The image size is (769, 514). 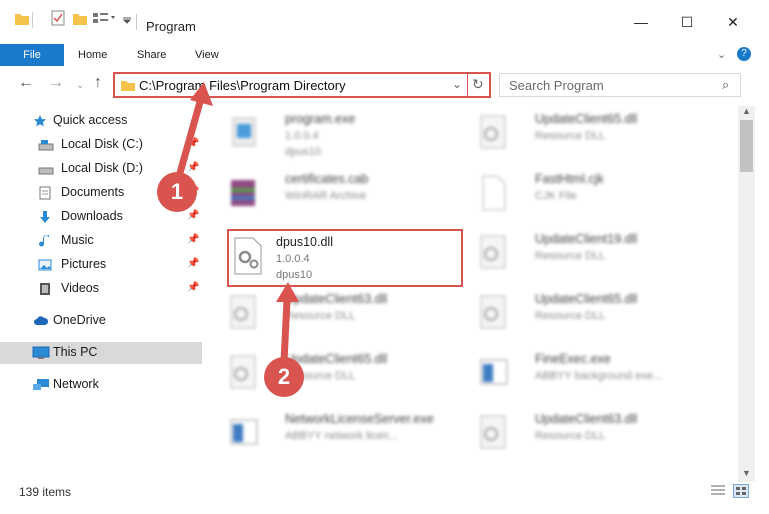 I want to click on scrollbar-thumb, so click(x=746, y=146).